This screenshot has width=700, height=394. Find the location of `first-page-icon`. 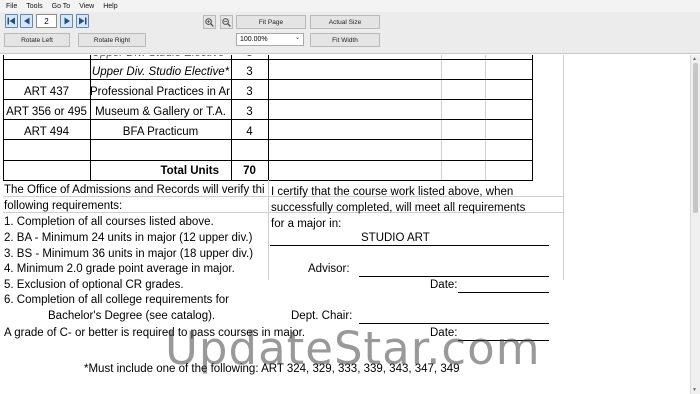

first-page-icon is located at coordinates (11, 21).